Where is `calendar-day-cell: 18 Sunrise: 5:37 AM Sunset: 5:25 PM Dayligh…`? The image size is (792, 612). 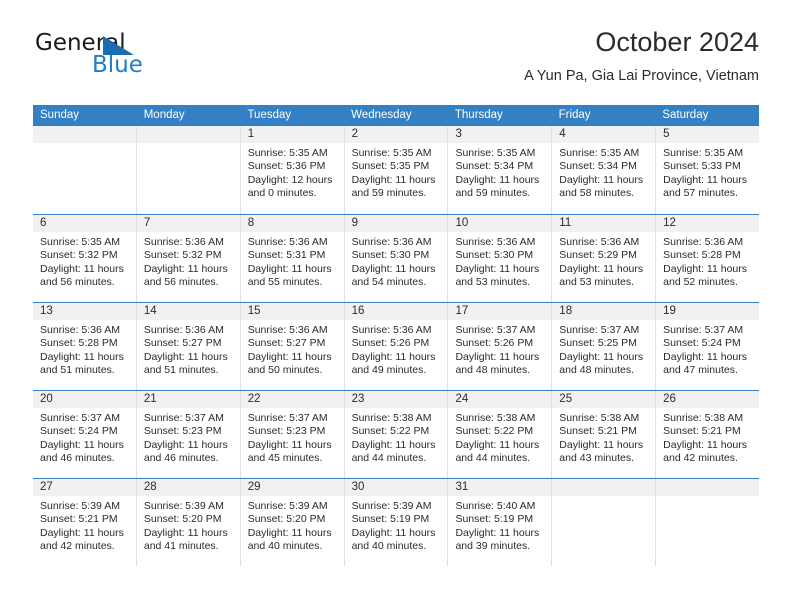
calendar-day-cell: 18 Sunrise: 5:37 AM Sunset: 5:25 PM Dayligh… is located at coordinates (604, 346).